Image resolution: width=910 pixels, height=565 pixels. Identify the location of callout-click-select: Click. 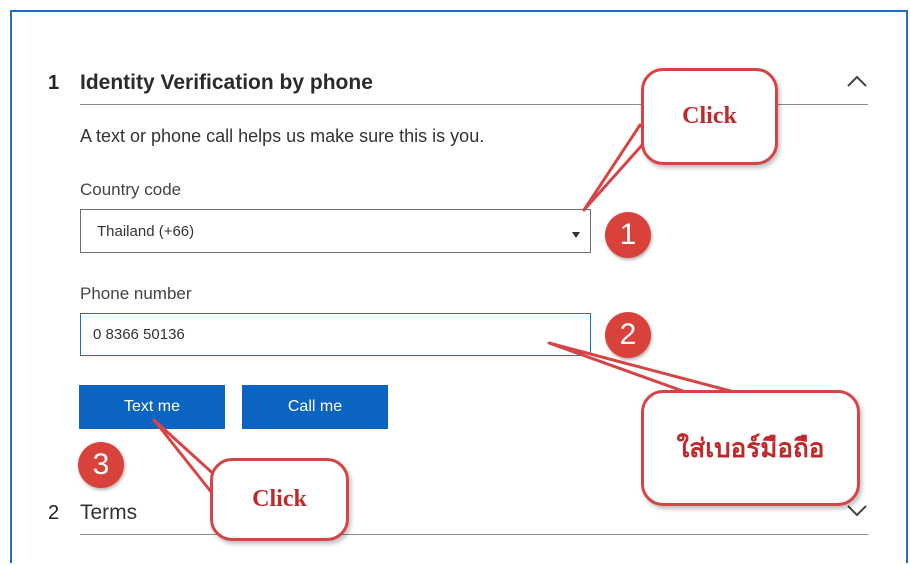
(709, 116).